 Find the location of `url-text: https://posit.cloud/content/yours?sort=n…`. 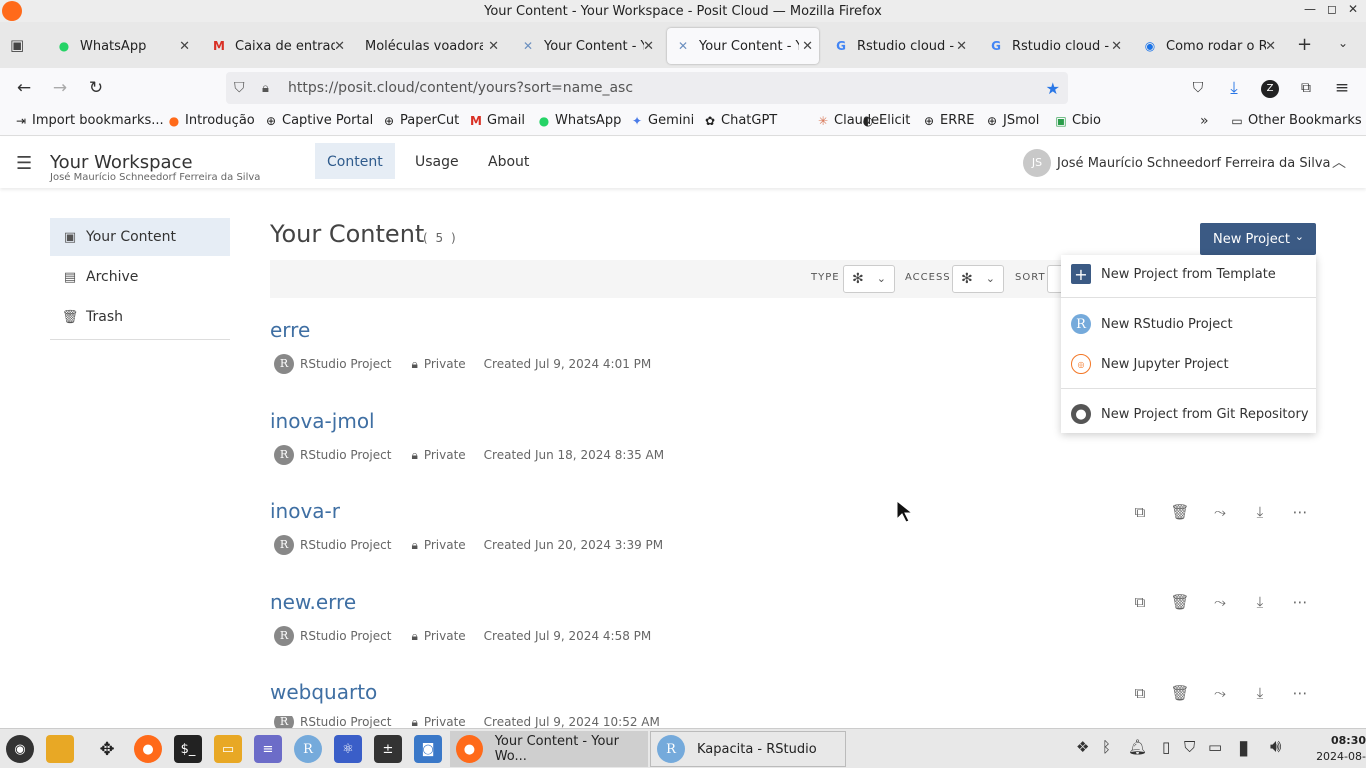

url-text: https://posit.cloud/content/yours?sort=n… is located at coordinates (460, 88).